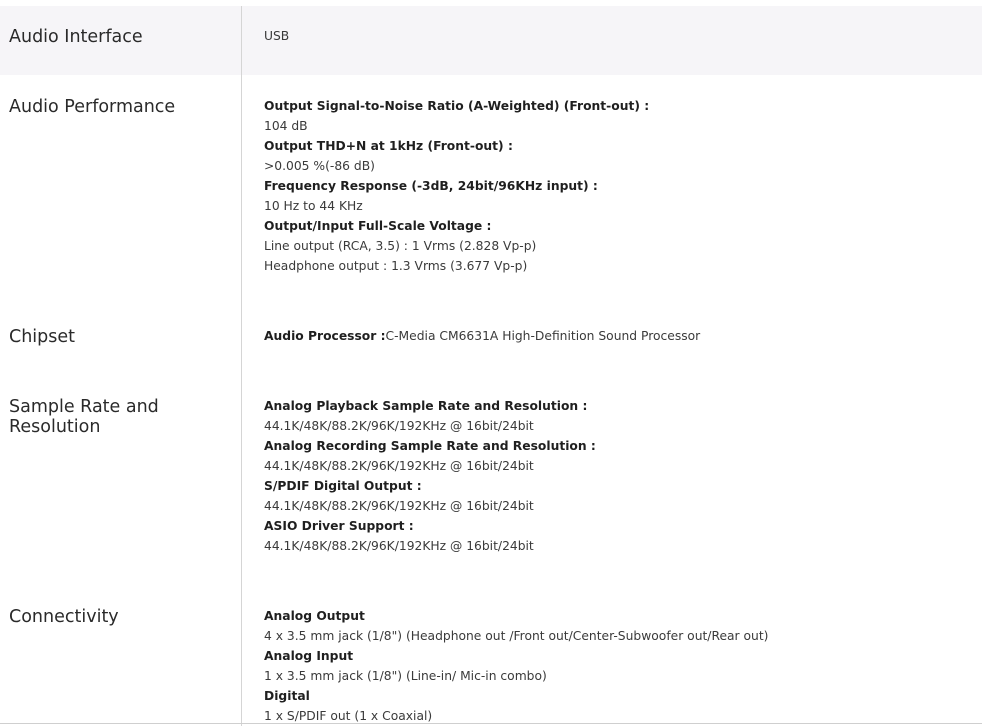 The image size is (982, 726). Describe the element at coordinates (121, 195) in the screenshot. I see `spec-label-cell: Audio Performance` at that location.